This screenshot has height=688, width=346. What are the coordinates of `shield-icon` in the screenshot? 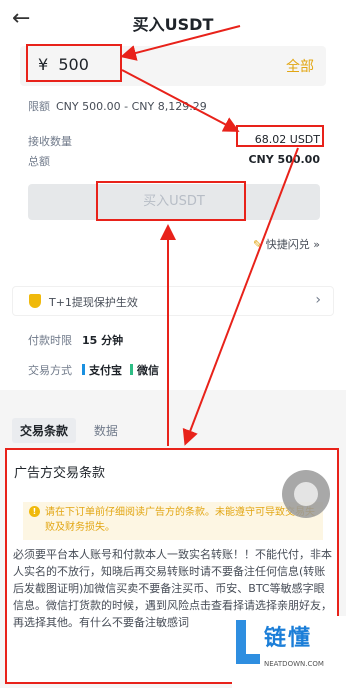 It's located at (35, 301).